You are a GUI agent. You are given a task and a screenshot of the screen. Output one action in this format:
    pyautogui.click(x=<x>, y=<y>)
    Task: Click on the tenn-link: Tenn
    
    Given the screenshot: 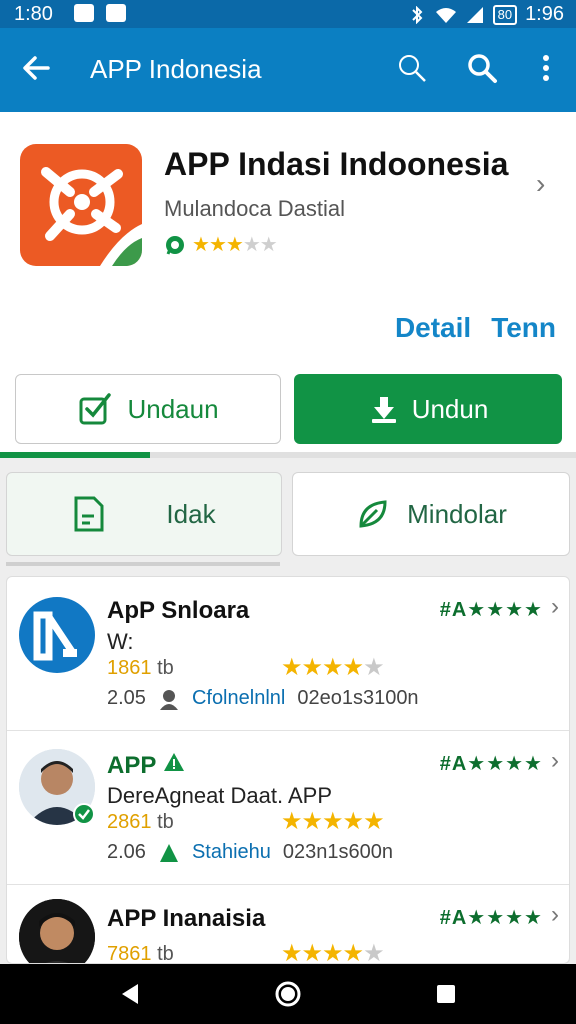 What is the action you would take?
    pyautogui.click(x=523, y=328)
    